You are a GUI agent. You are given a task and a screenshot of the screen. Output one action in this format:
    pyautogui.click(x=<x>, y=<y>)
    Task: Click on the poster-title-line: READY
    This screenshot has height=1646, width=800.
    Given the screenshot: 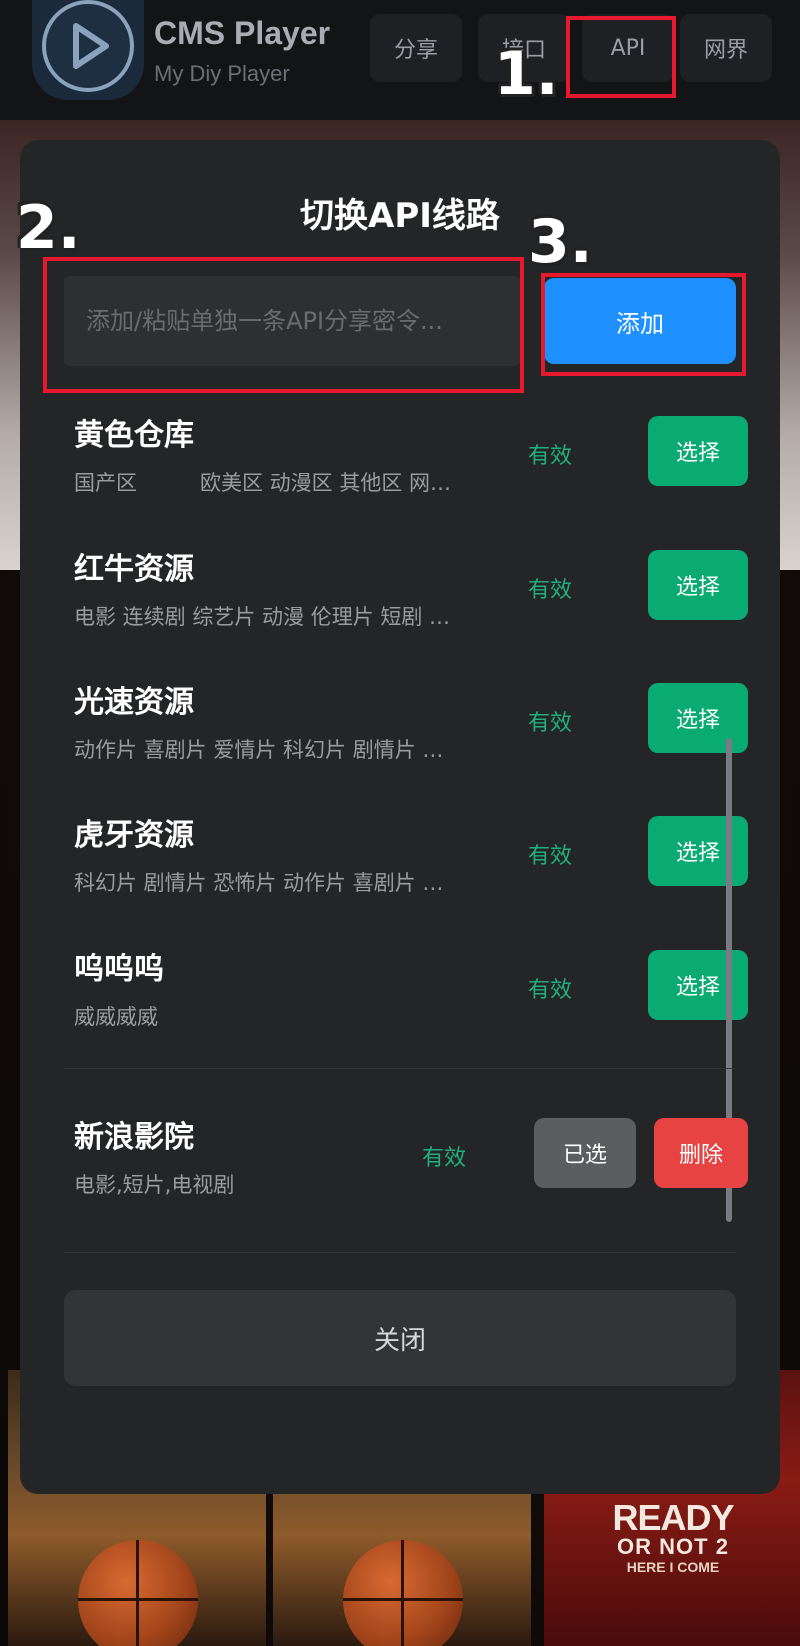 What is the action you would take?
    pyautogui.click(x=673, y=1517)
    